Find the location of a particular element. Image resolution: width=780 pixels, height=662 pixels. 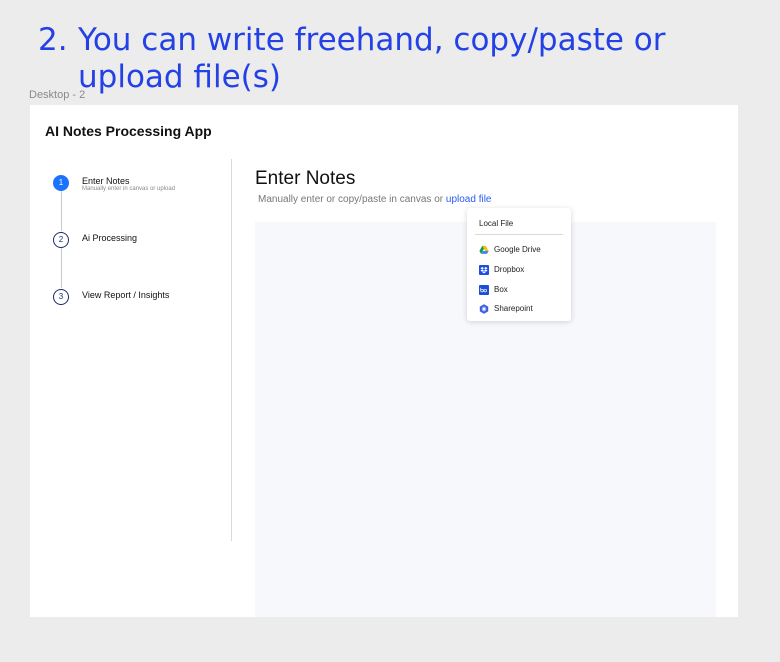

menu-separator is located at coordinates (519, 234).